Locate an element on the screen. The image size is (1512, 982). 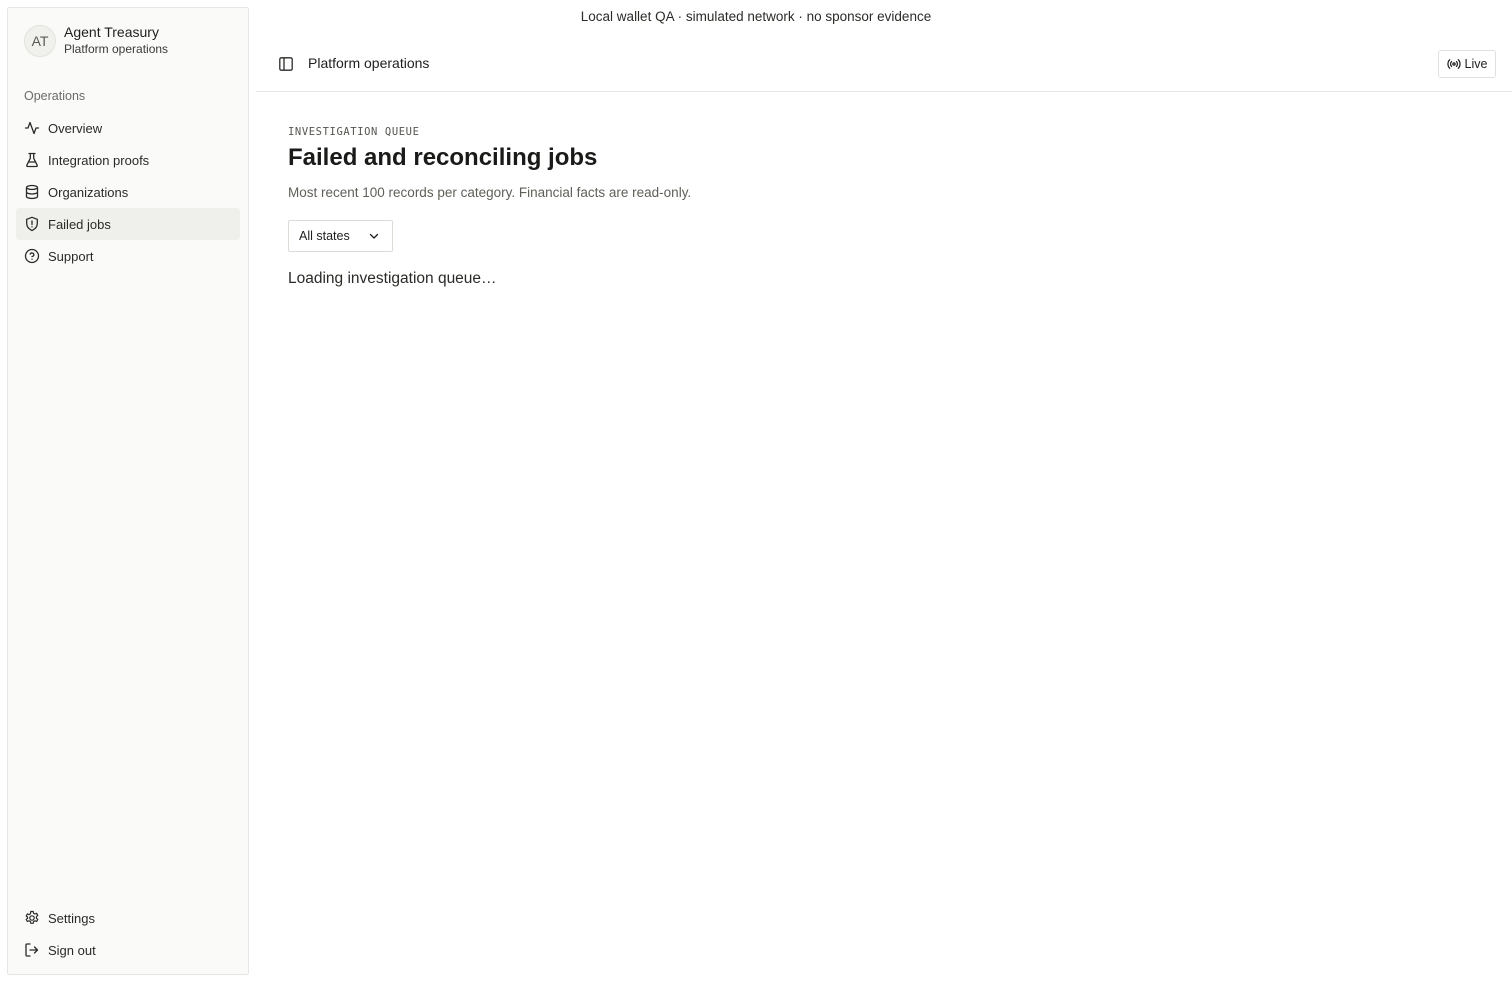
sidebar-item-sign-out: Sign out is located at coordinates (128, 950).